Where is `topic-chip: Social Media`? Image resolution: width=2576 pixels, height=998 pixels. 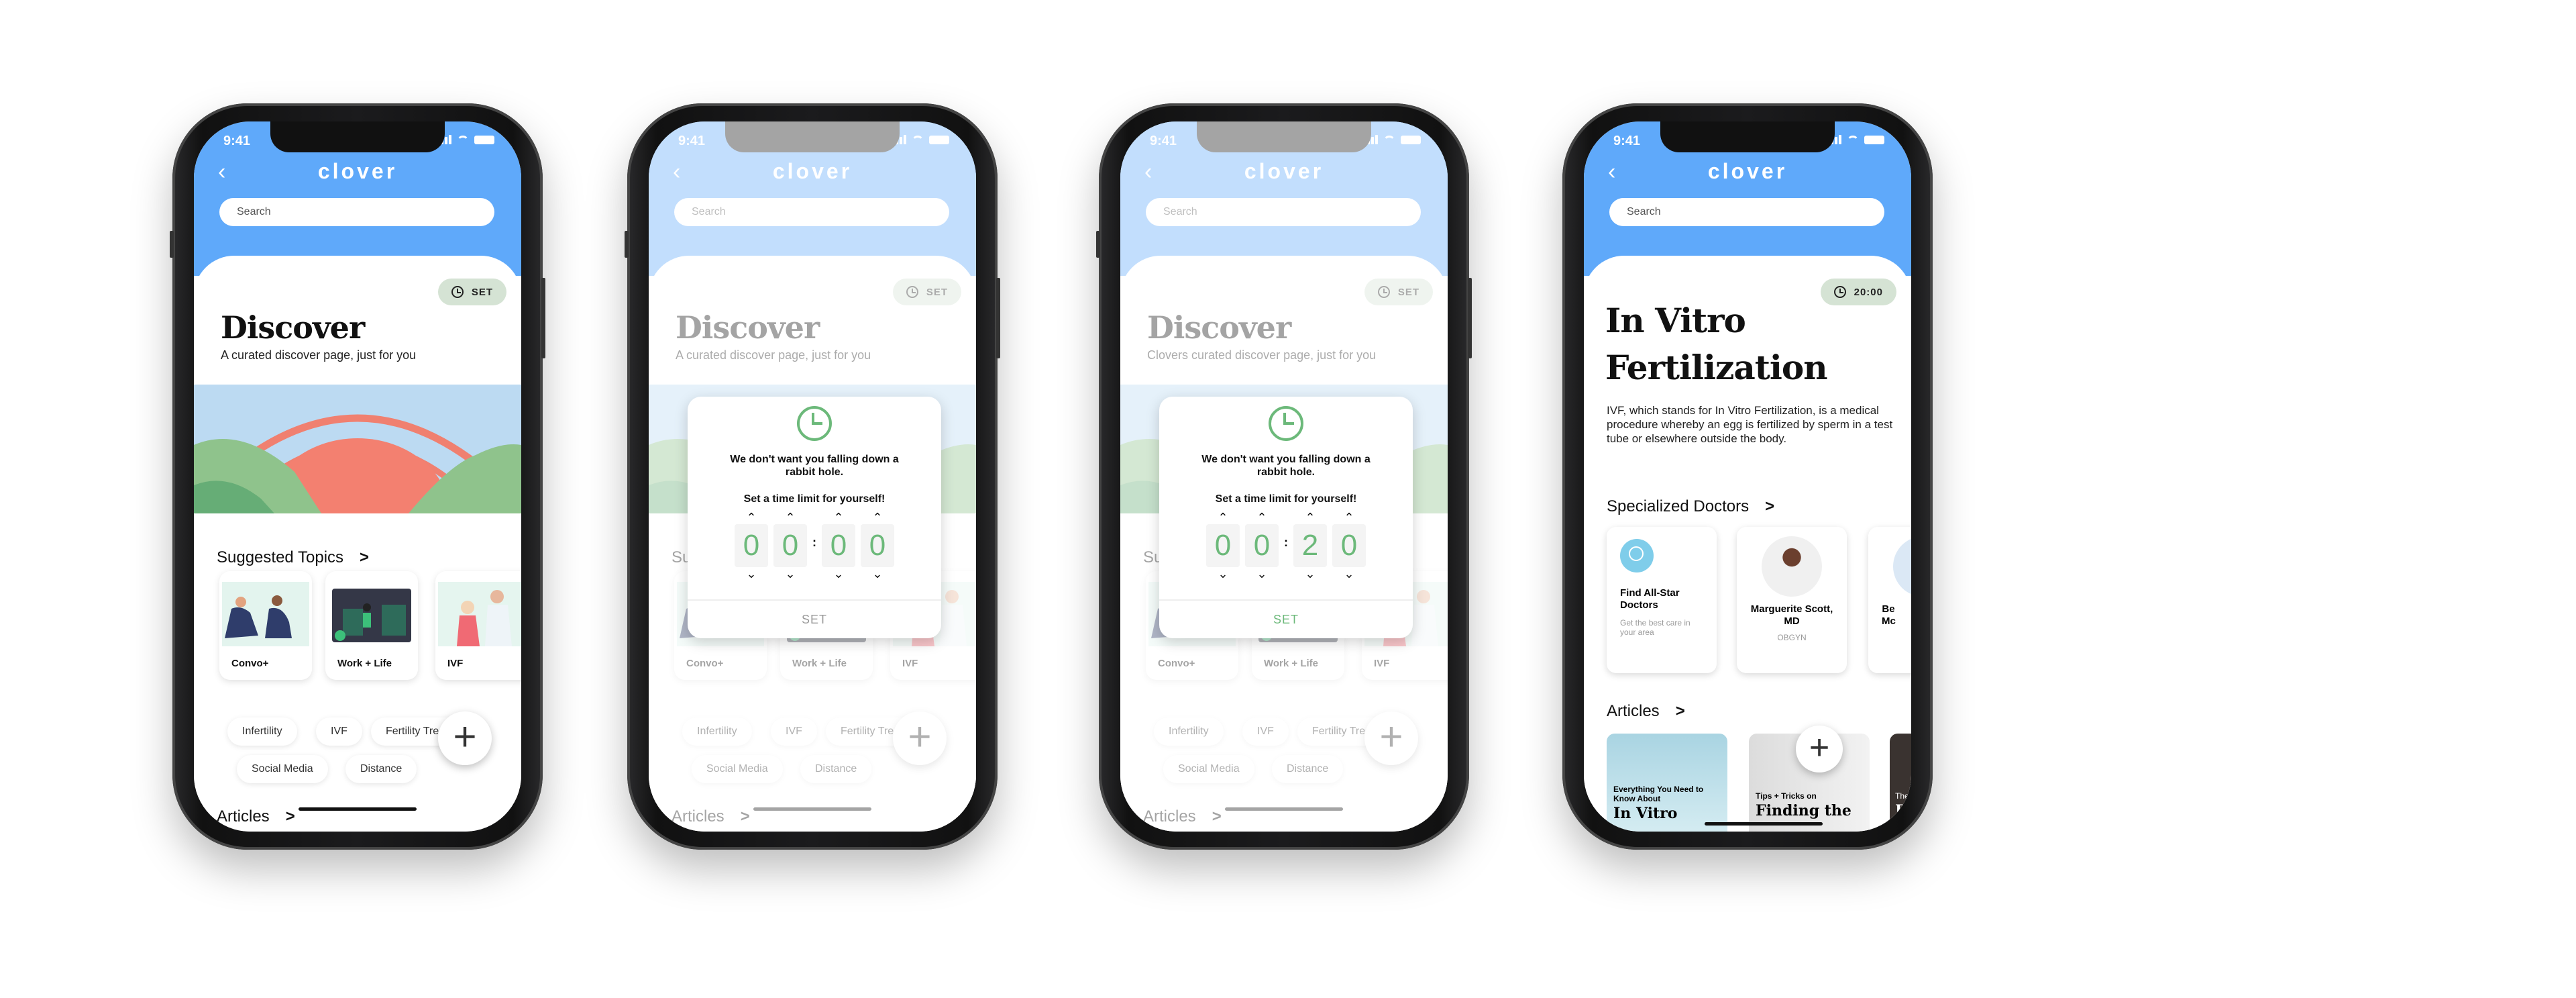 topic-chip: Social Media is located at coordinates (282, 769).